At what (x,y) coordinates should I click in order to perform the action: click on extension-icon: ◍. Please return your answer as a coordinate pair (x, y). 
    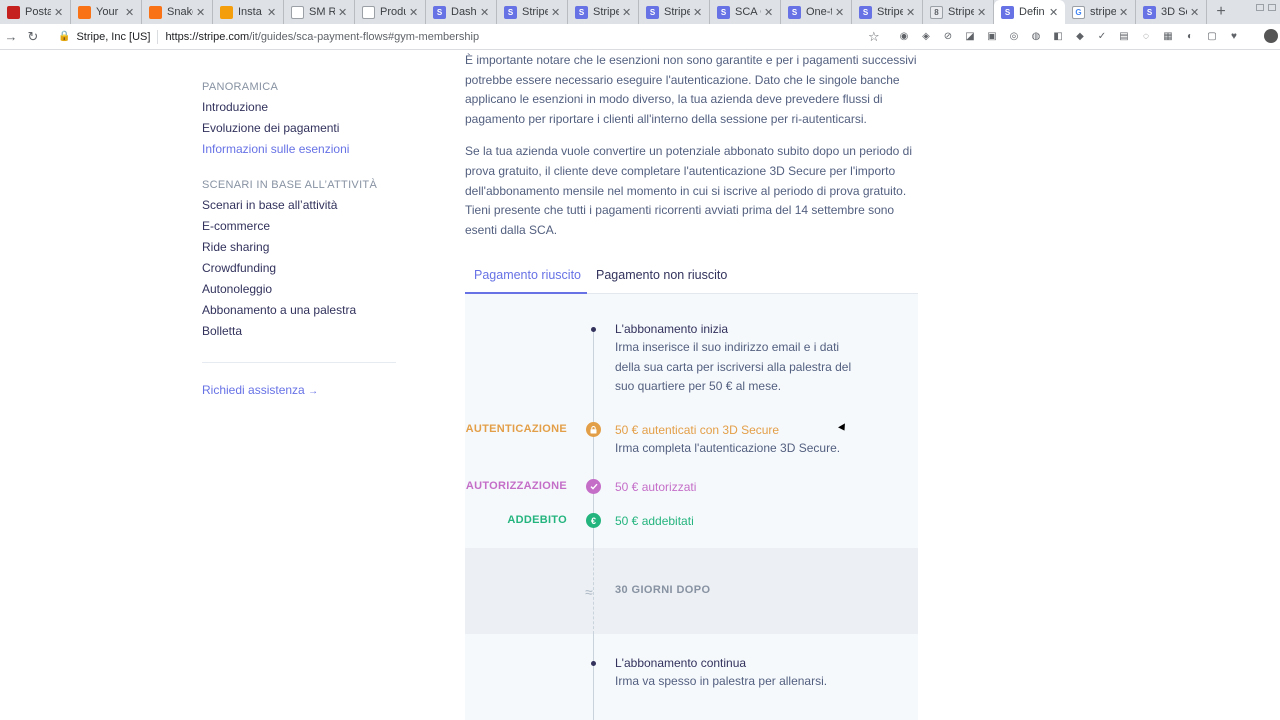
    Looking at the image, I should click on (1036, 36).